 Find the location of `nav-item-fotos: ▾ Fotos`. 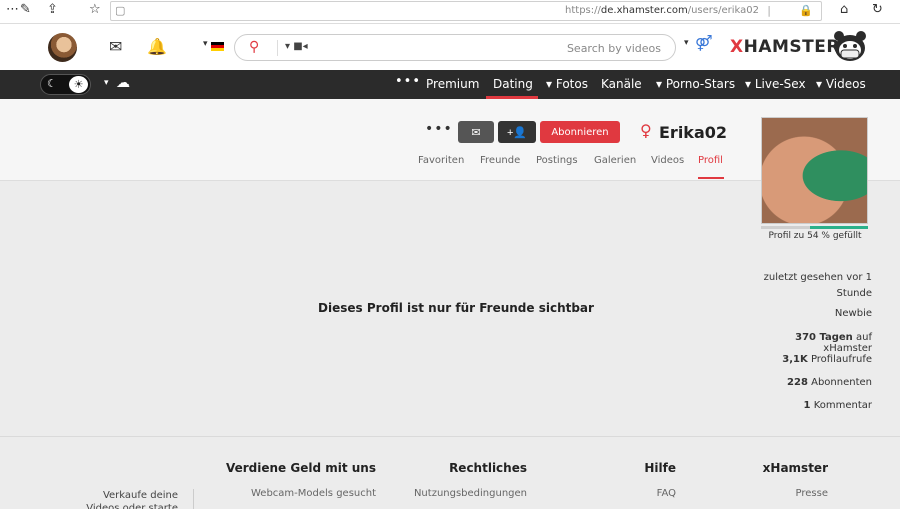

nav-item-fotos: ▾ Fotos is located at coordinates (567, 84).